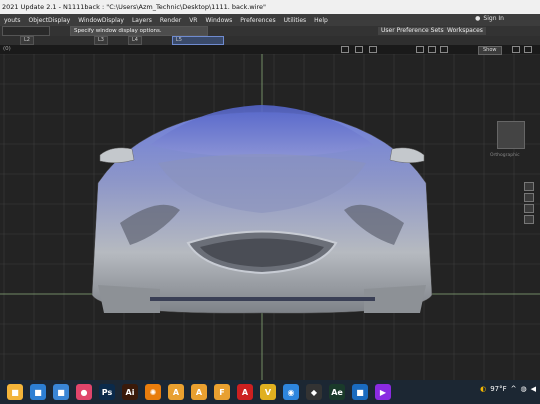  Describe the element at coordinates (101, 20) in the screenshot. I see `menu-item-windowdisplay: WindowDisplay` at that location.